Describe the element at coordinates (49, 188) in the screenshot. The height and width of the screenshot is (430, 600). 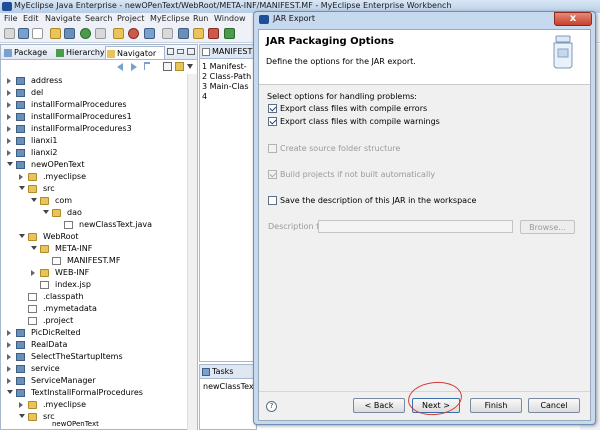
I see `tree-item-label: src` at that location.